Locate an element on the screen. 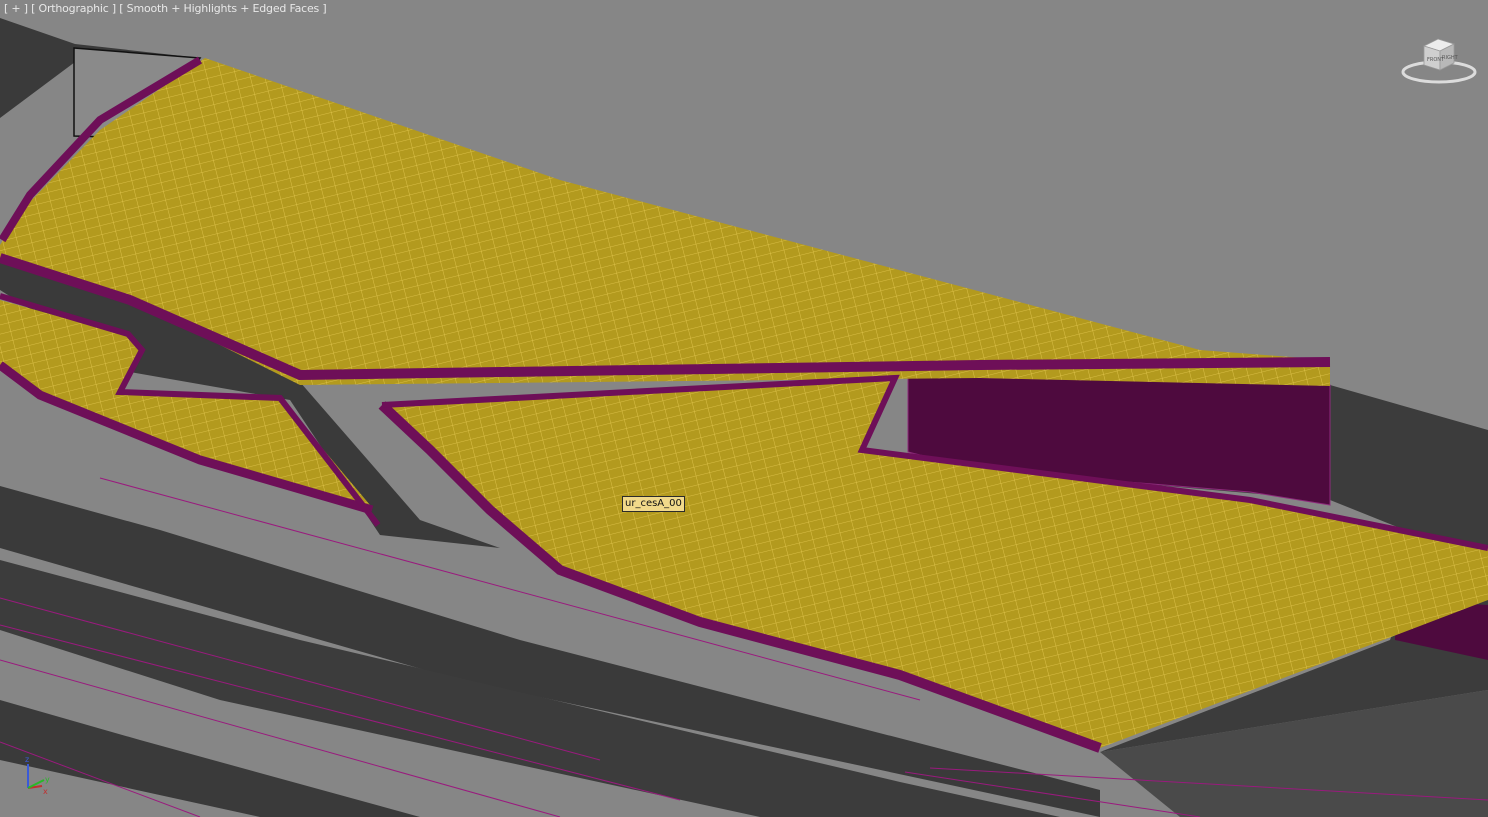  viewport-shading-button: [ Smooth + Highlights + Edged Faces ] is located at coordinates (222, 8).